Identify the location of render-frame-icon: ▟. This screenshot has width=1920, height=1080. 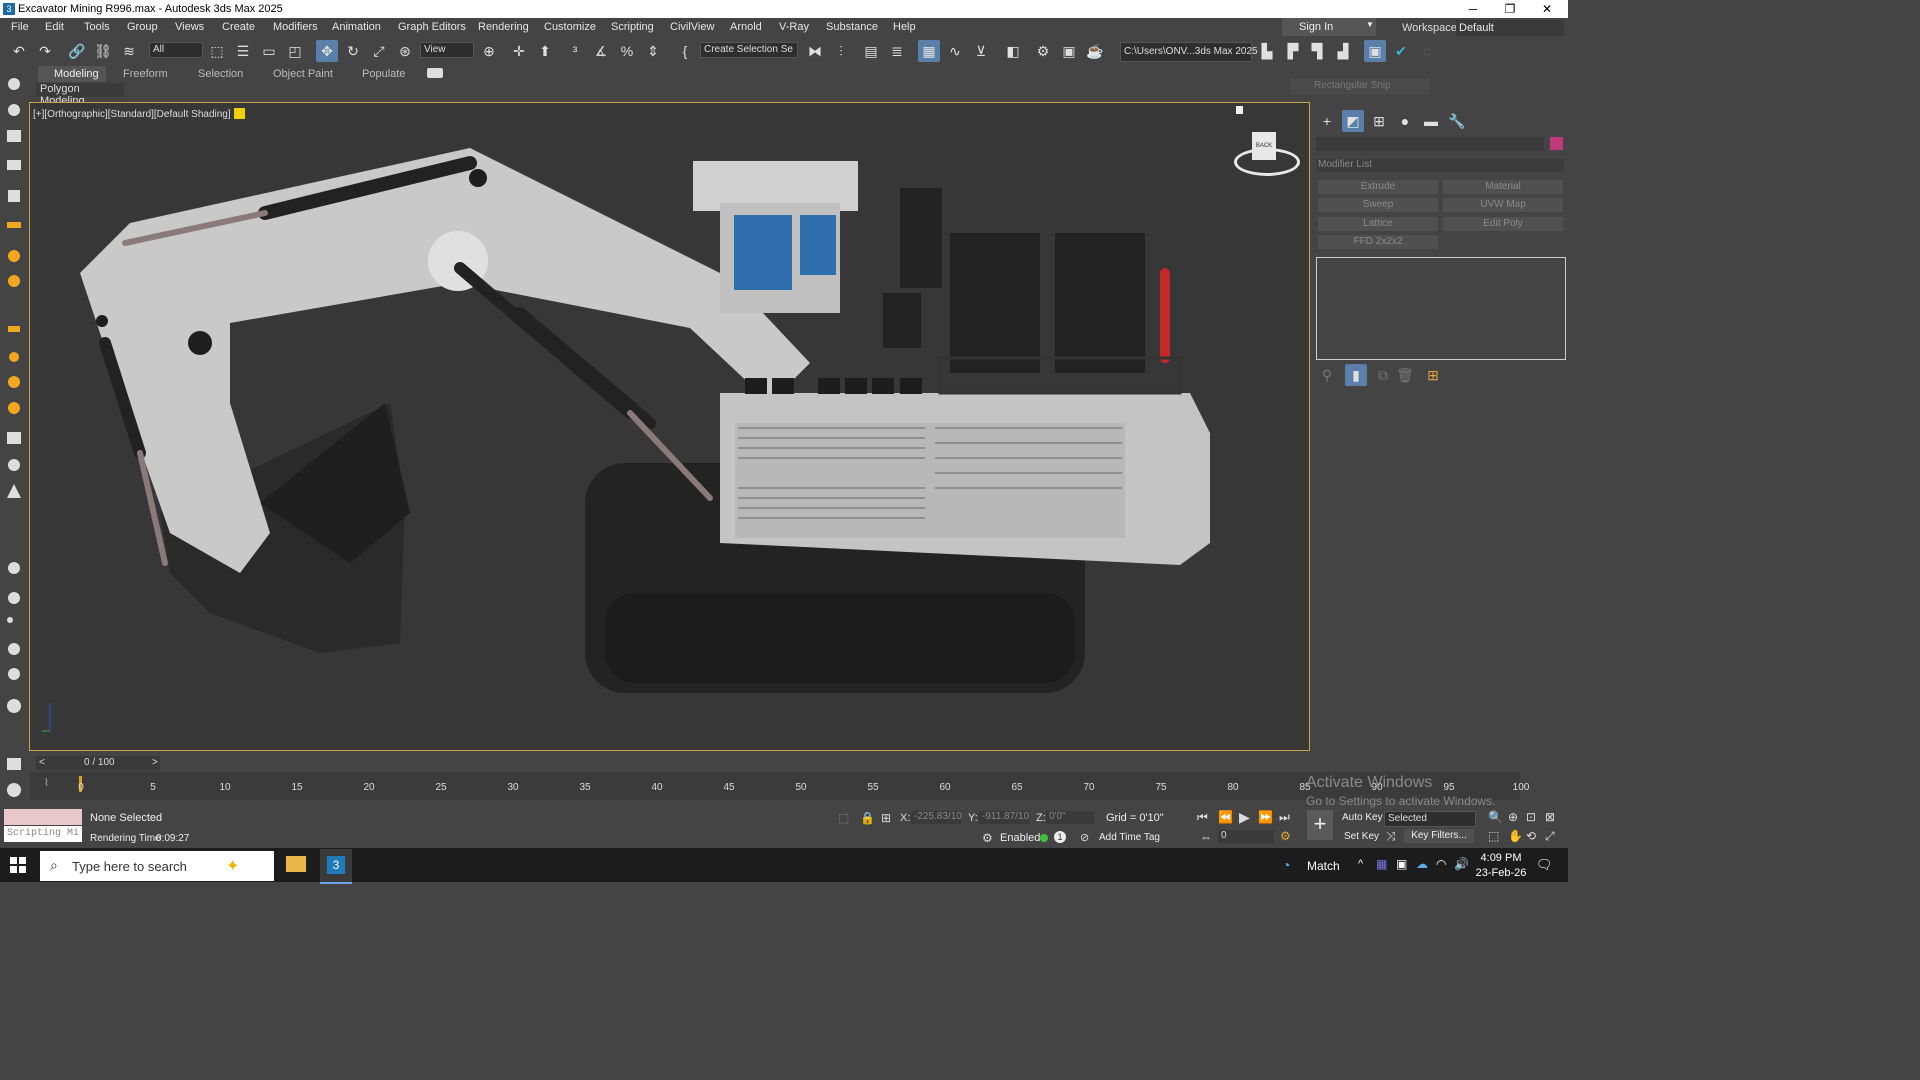
(1343, 51).